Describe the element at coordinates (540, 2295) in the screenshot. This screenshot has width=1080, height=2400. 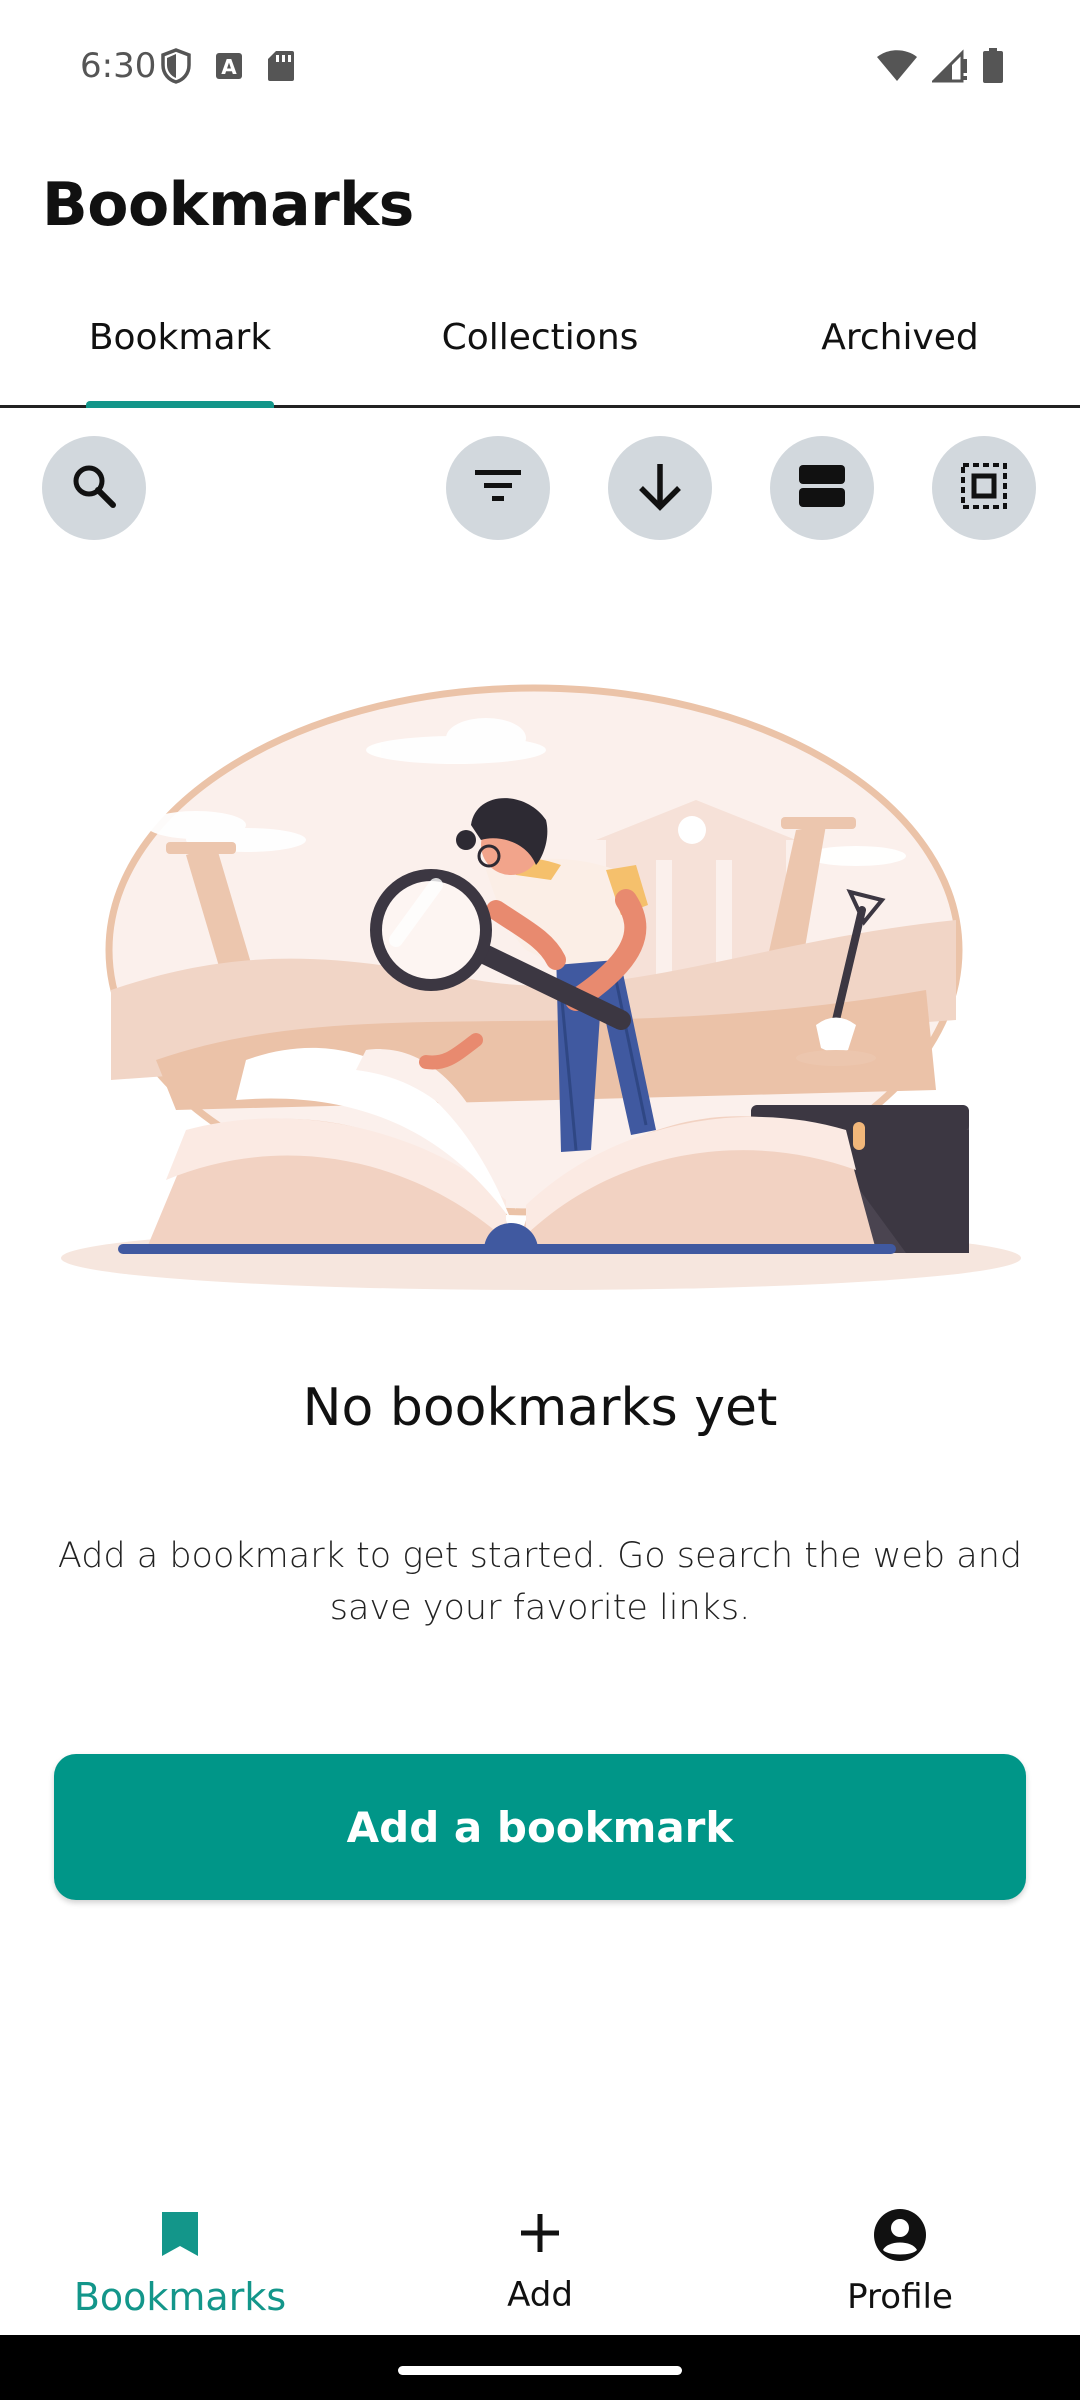
I see `nav-label: Add` at that location.